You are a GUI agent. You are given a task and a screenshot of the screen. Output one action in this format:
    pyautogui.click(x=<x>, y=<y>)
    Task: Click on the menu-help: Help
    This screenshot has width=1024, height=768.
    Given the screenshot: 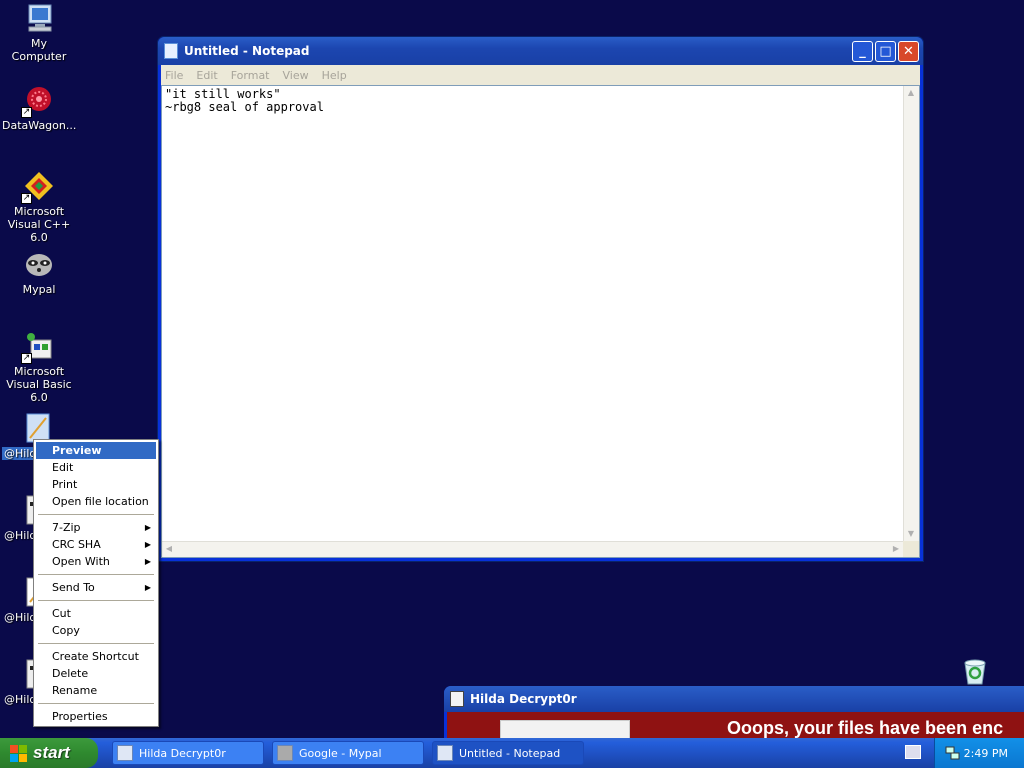 What is the action you would take?
    pyautogui.click(x=334, y=75)
    